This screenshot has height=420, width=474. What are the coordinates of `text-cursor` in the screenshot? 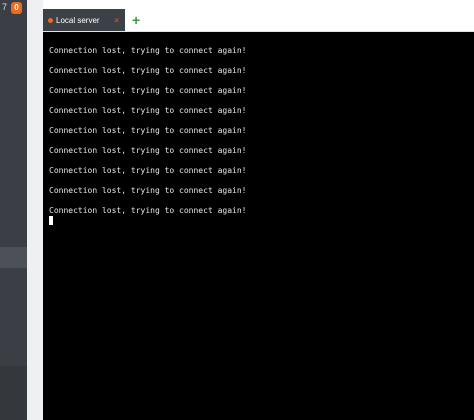 It's located at (51, 220).